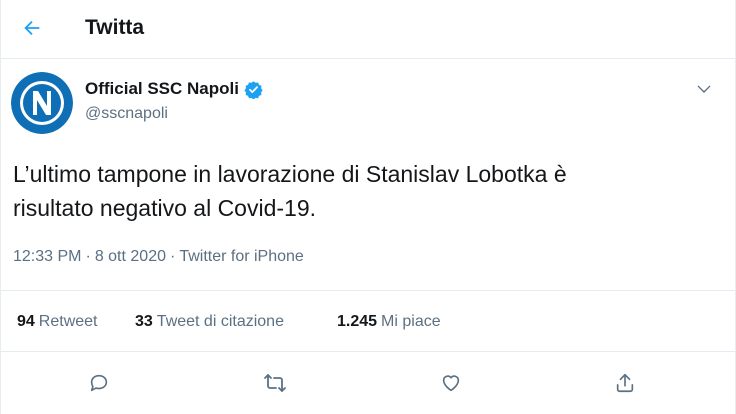 The width and height of the screenshot is (736, 414). Describe the element at coordinates (164, 208) in the screenshot. I see `tweet-text-line: risultato negativo al Covid-19.` at that location.